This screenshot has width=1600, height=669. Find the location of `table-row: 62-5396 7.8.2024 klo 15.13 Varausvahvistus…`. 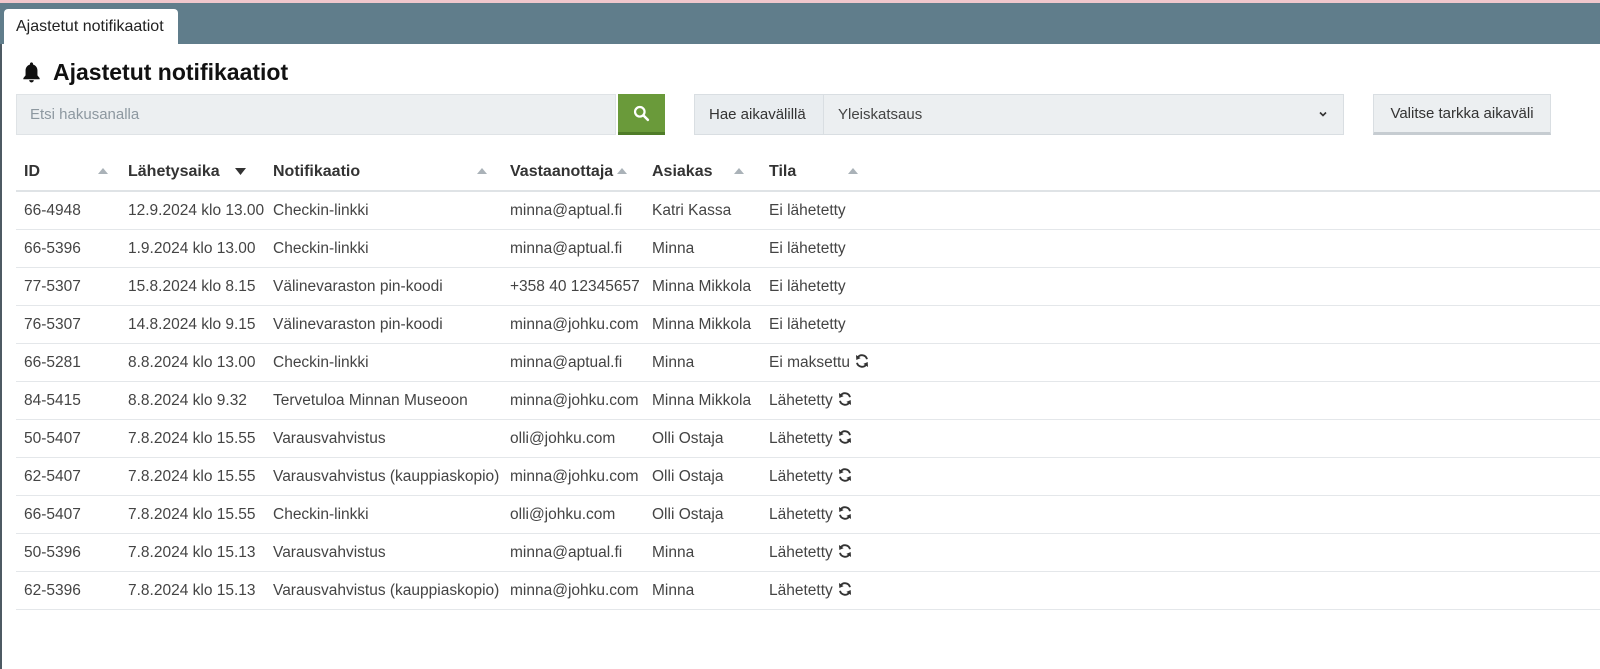

table-row: 62-5396 7.8.2024 klo 15.13 Varausvahvistus… is located at coordinates (808, 590).